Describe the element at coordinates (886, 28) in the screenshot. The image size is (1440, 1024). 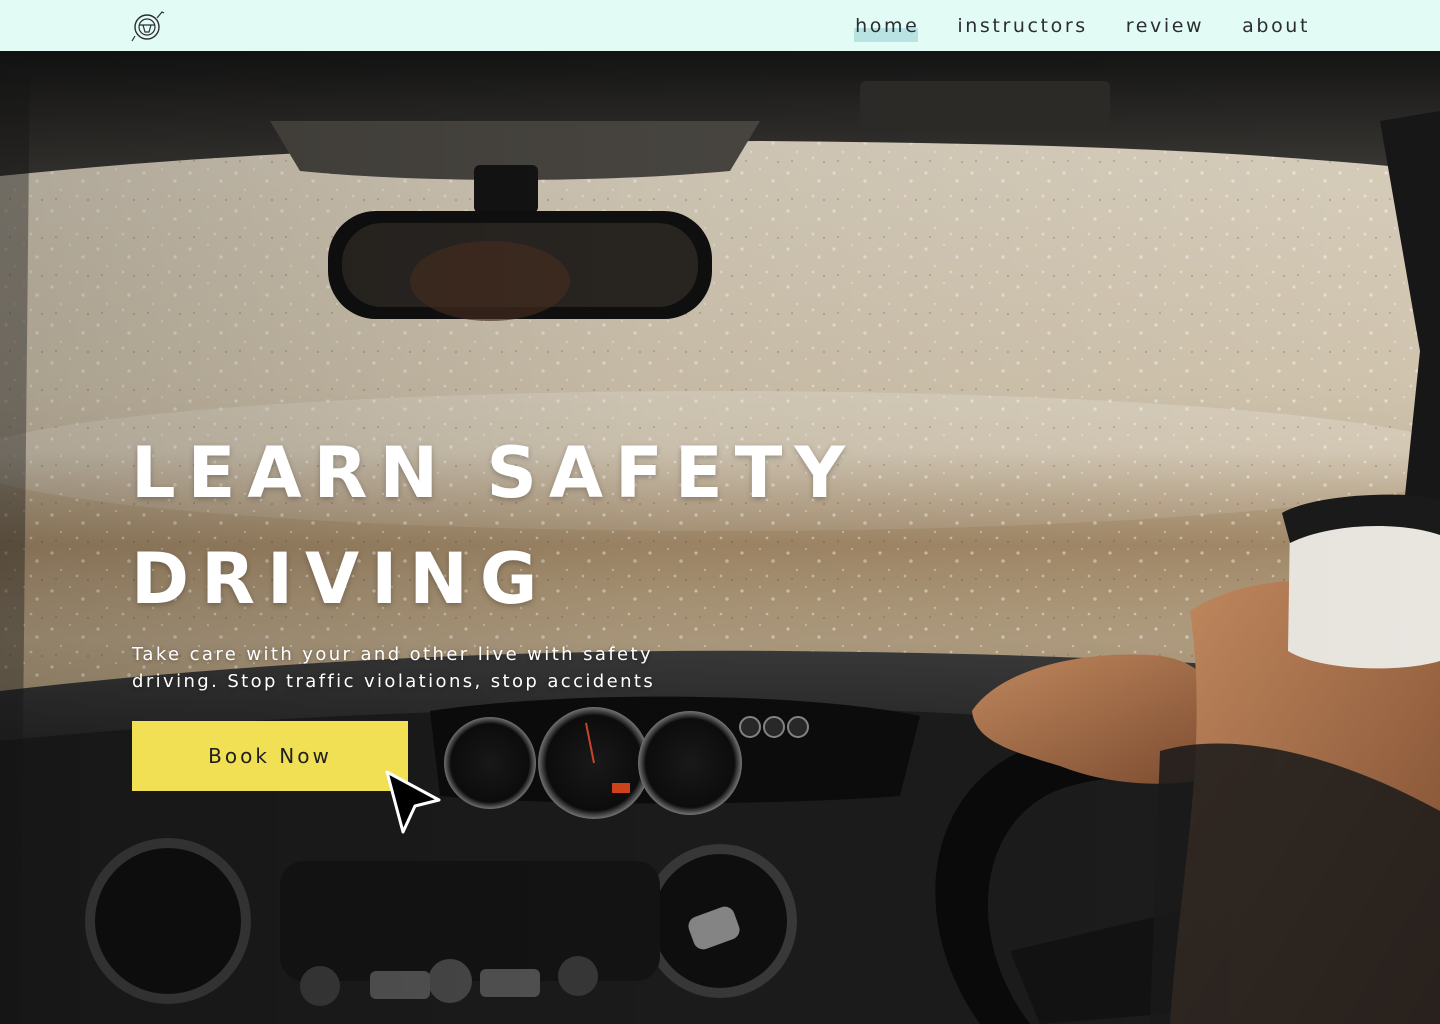
I see `nav-link-home: home` at that location.